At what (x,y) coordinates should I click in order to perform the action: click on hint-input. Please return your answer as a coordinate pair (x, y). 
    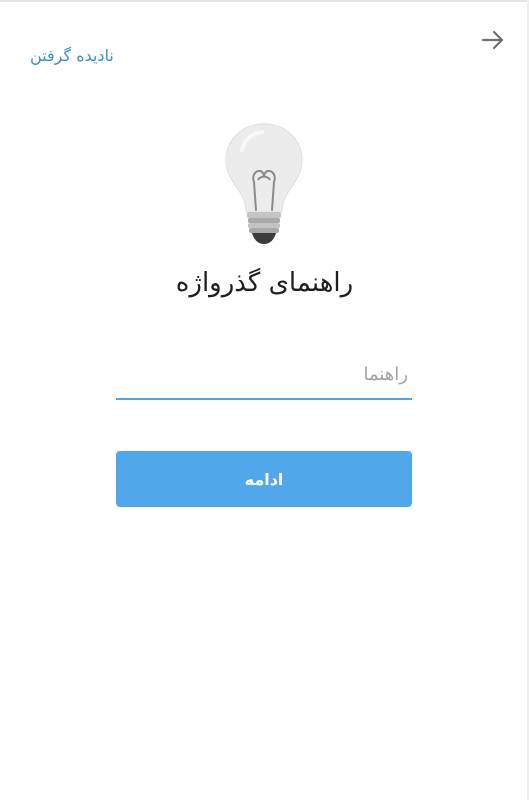
    Looking at the image, I should click on (264, 374).